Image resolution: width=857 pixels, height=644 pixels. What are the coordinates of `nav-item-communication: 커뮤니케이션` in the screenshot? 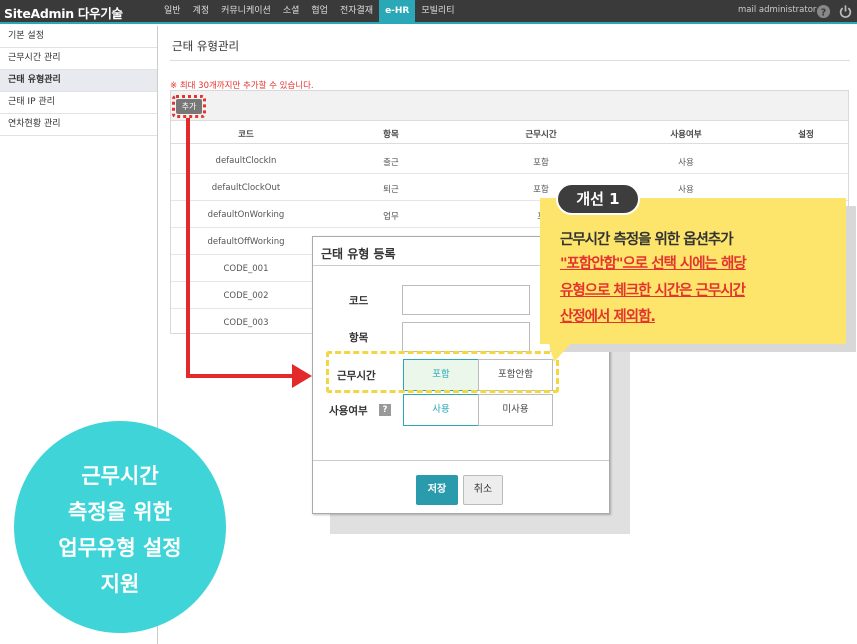 It's located at (246, 12).